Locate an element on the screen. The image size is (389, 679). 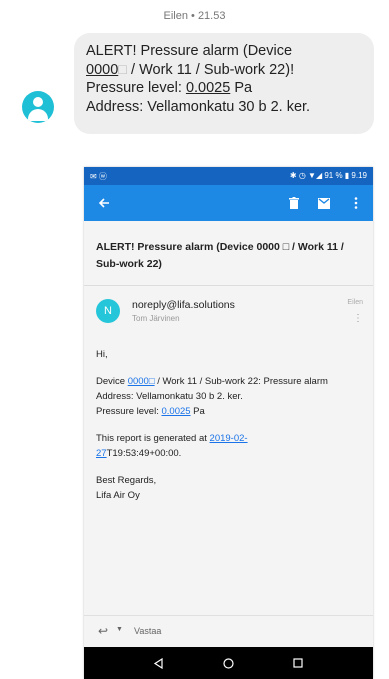
more-vert-icon is located at coordinates (356, 203).